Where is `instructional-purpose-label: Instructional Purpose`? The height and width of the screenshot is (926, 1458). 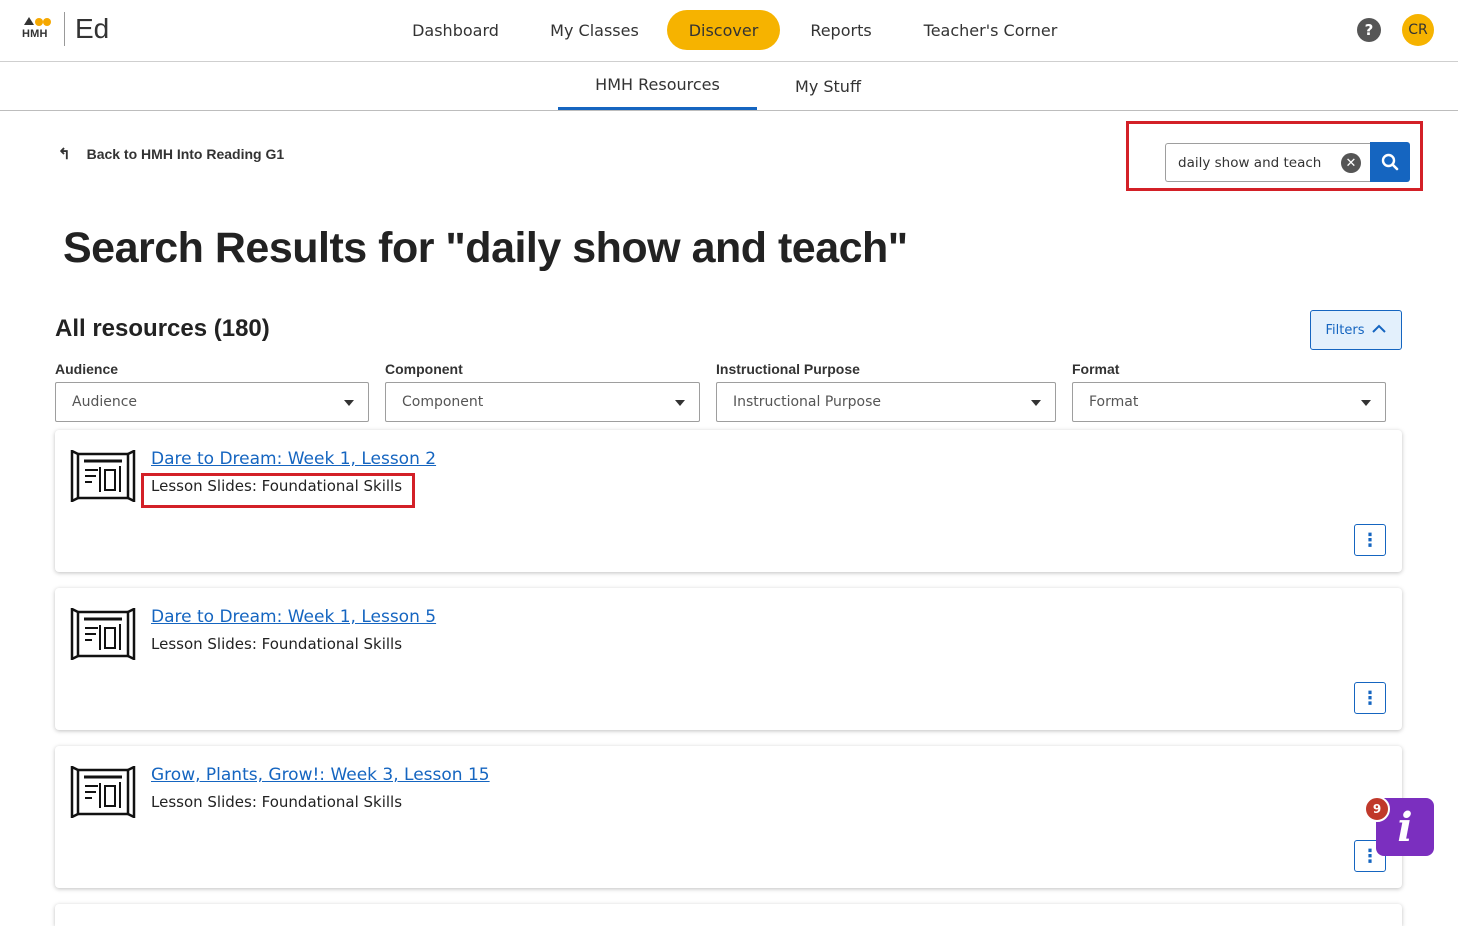 instructional-purpose-label: Instructional Purpose is located at coordinates (788, 369).